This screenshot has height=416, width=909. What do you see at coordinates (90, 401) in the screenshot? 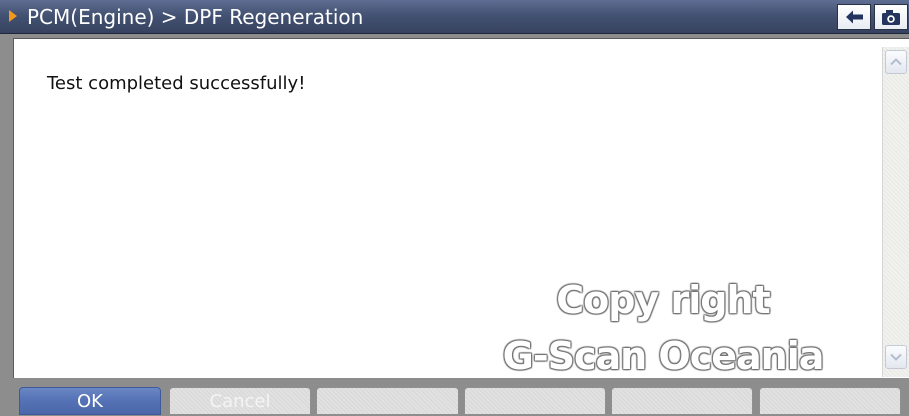
I see `ok-button: OK` at bounding box center [90, 401].